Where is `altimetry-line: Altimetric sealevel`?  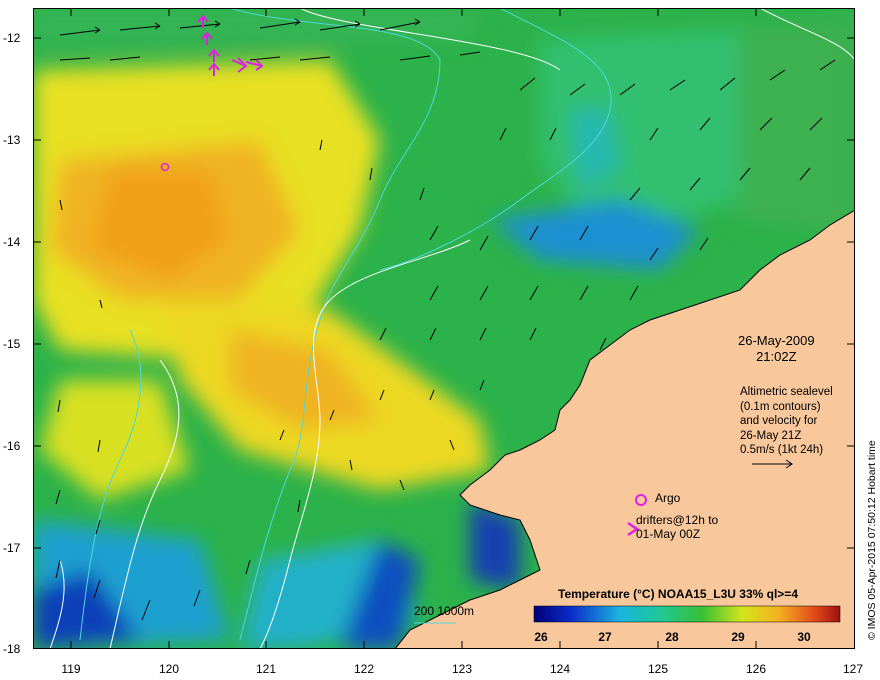
altimetry-line: Altimetric sealevel is located at coordinates (786, 392).